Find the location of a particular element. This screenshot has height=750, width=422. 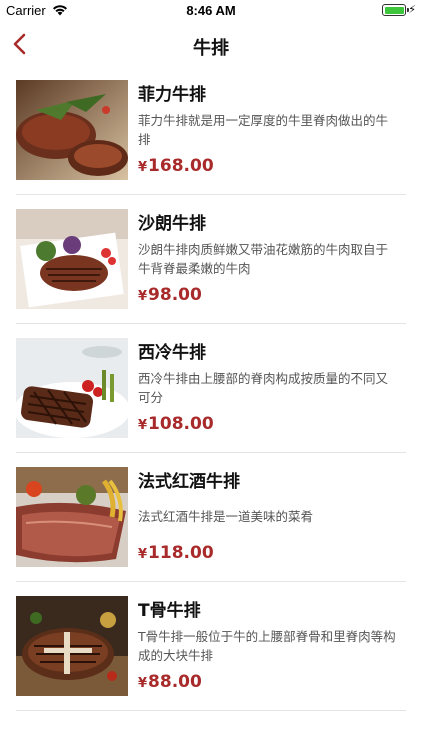

item-name: 西冷牛排 is located at coordinates (172, 353).